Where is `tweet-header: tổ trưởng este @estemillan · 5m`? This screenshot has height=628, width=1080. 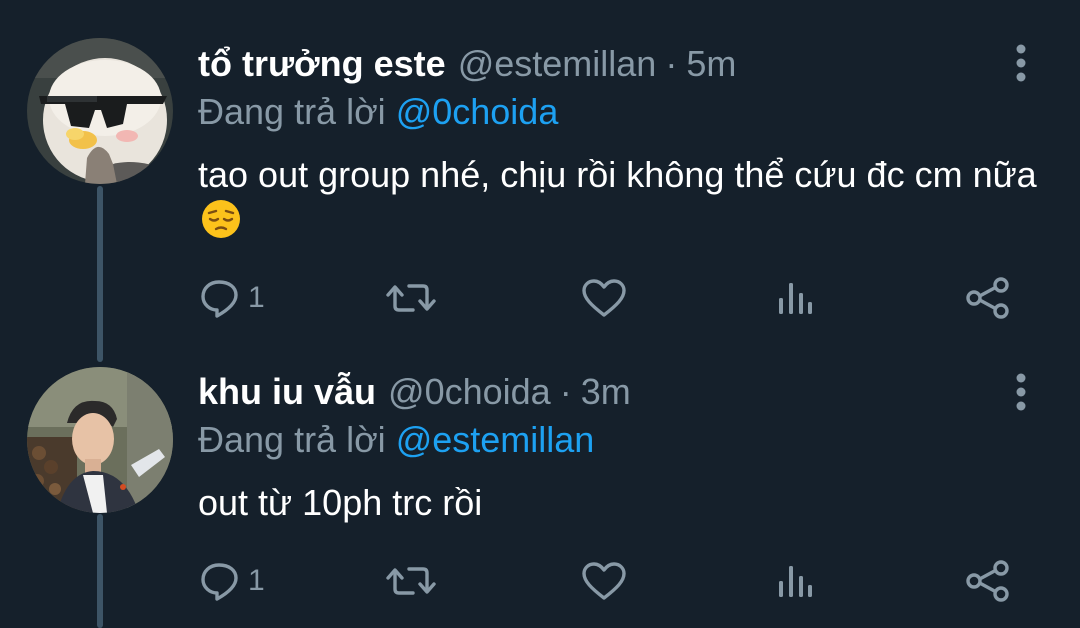 tweet-header: tổ trưởng este @estemillan · 5m is located at coordinates (467, 64).